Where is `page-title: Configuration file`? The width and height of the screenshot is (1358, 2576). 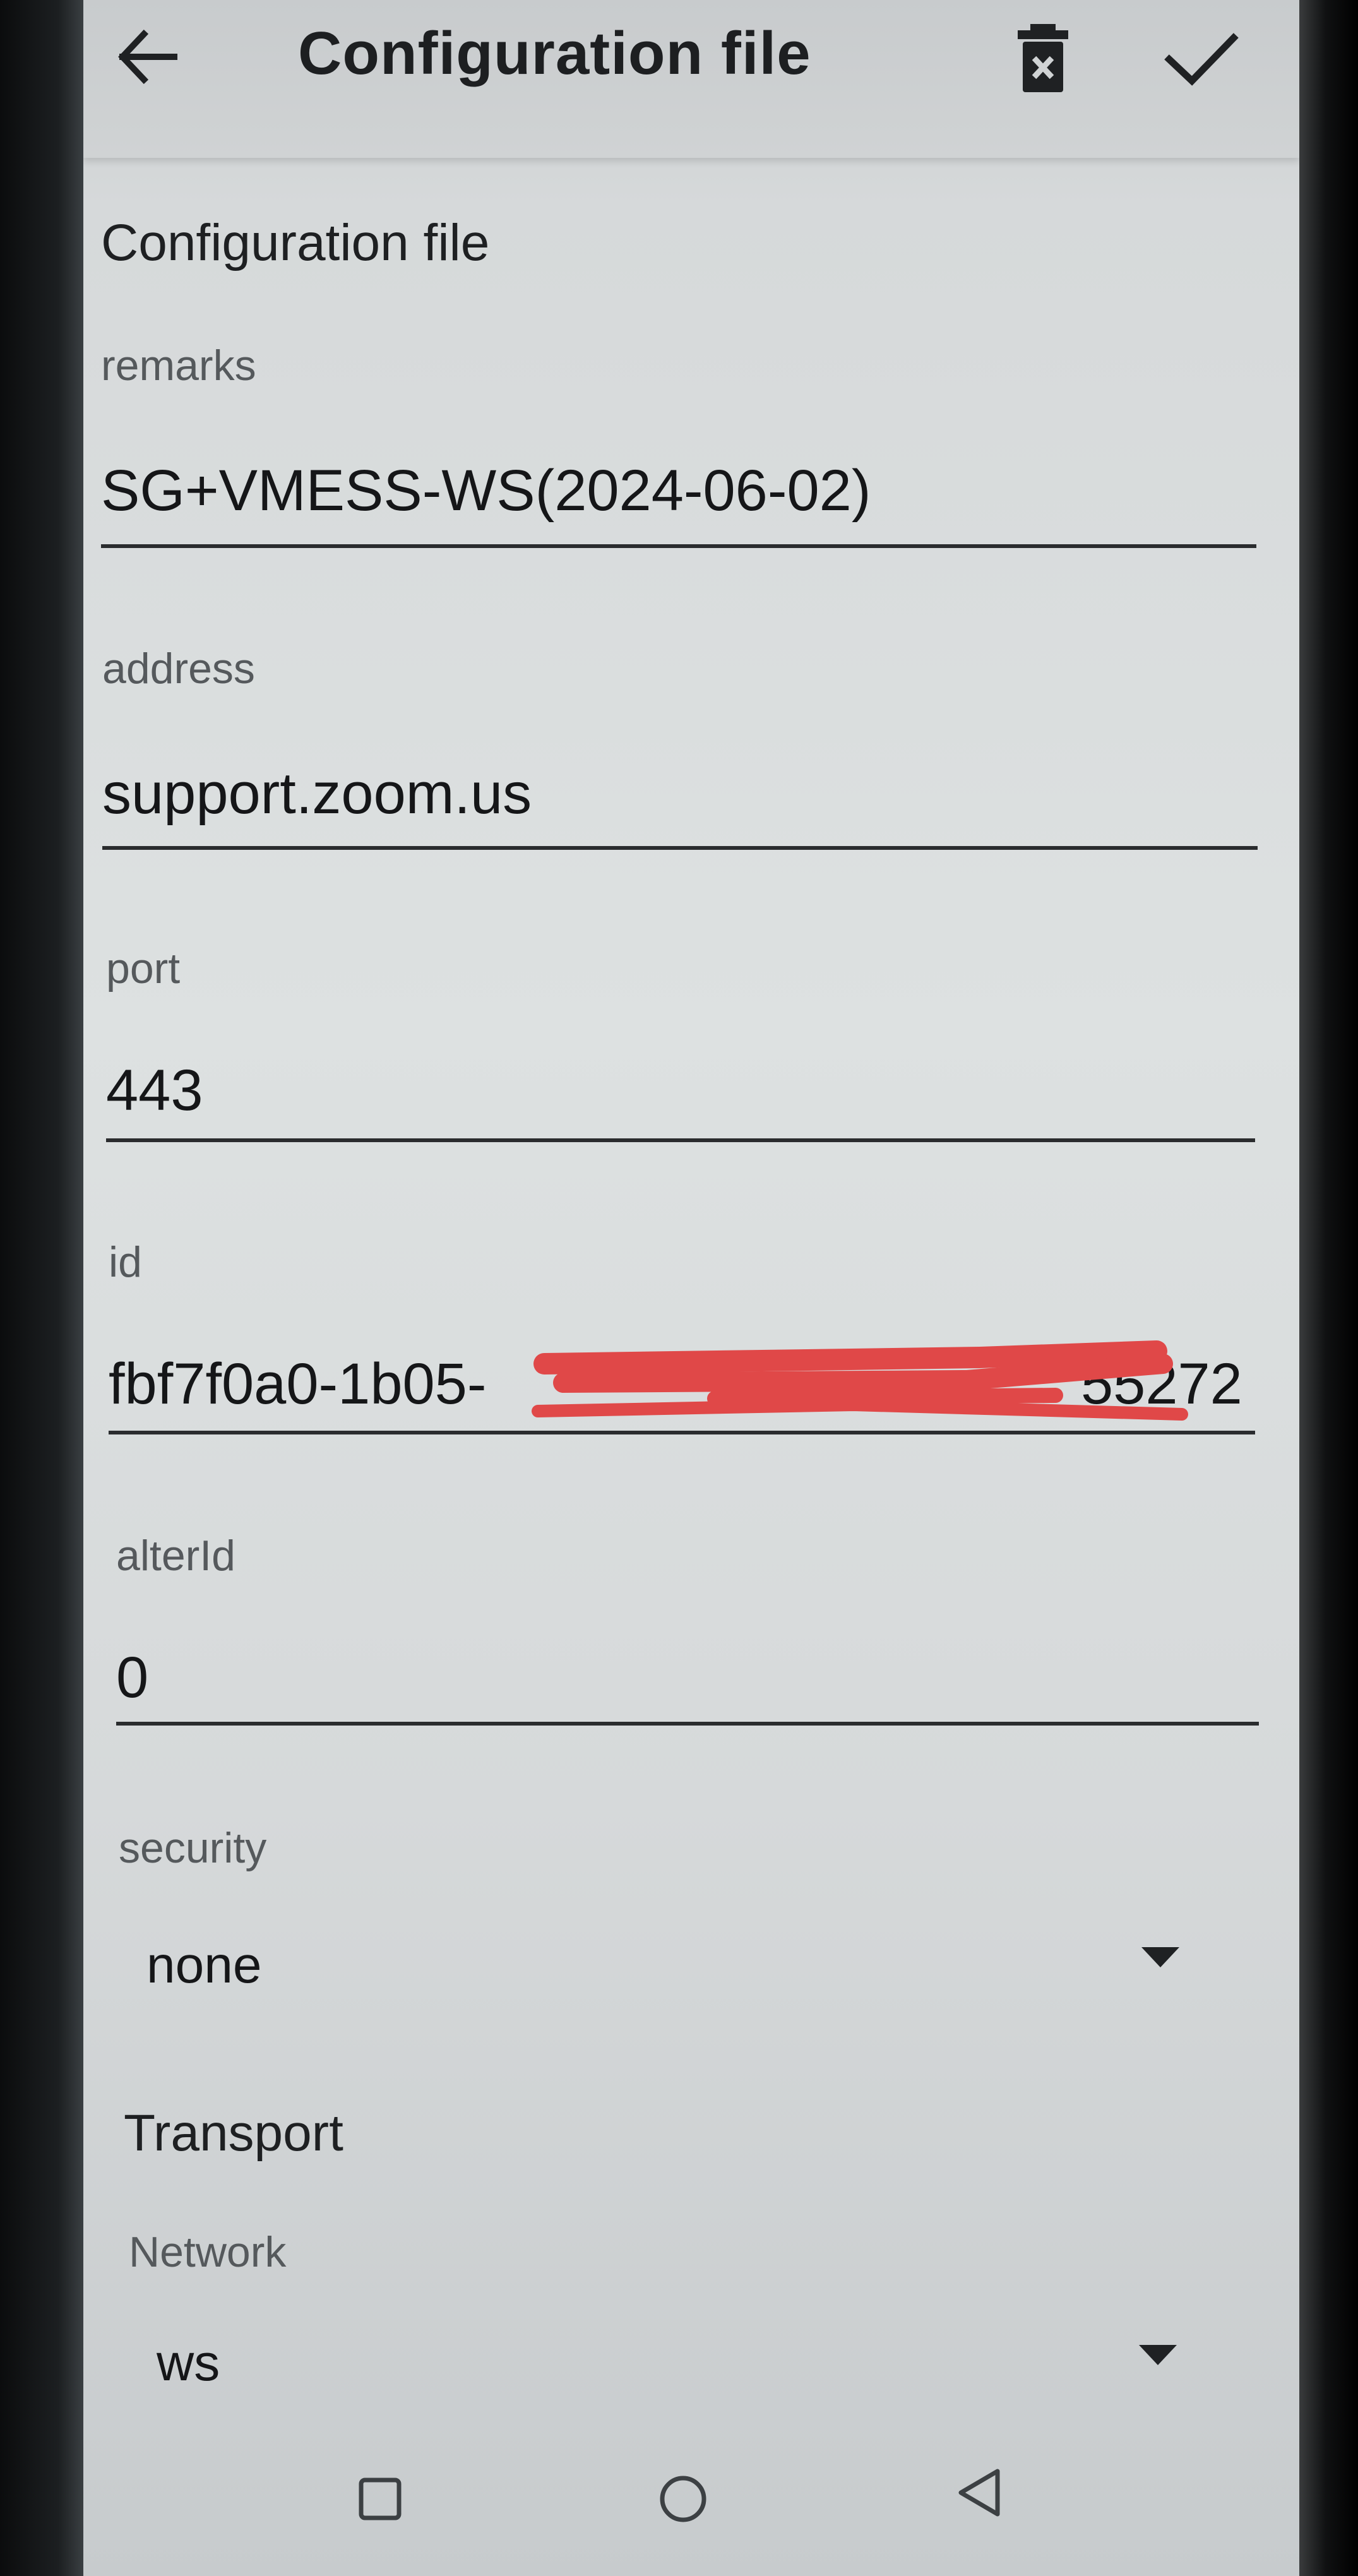 page-title: Configuration file is located at coordinates (554, 53).